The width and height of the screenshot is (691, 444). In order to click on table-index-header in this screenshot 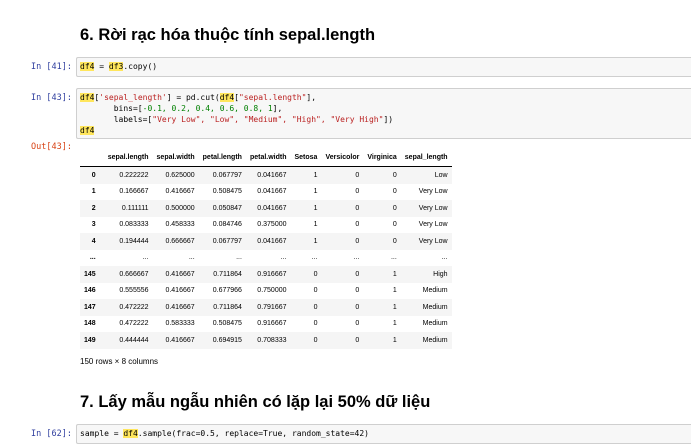, I will do `click(92, 158)`.